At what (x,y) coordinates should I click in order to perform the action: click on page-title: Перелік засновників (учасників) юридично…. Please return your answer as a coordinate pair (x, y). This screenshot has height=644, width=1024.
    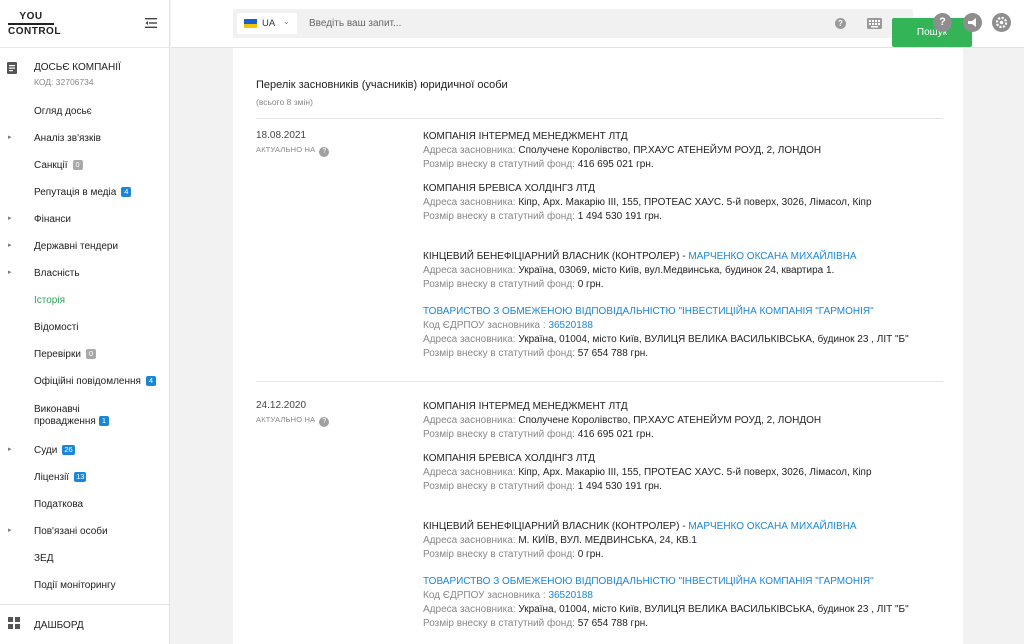
    Looking at the image, I should click on (382, 85).